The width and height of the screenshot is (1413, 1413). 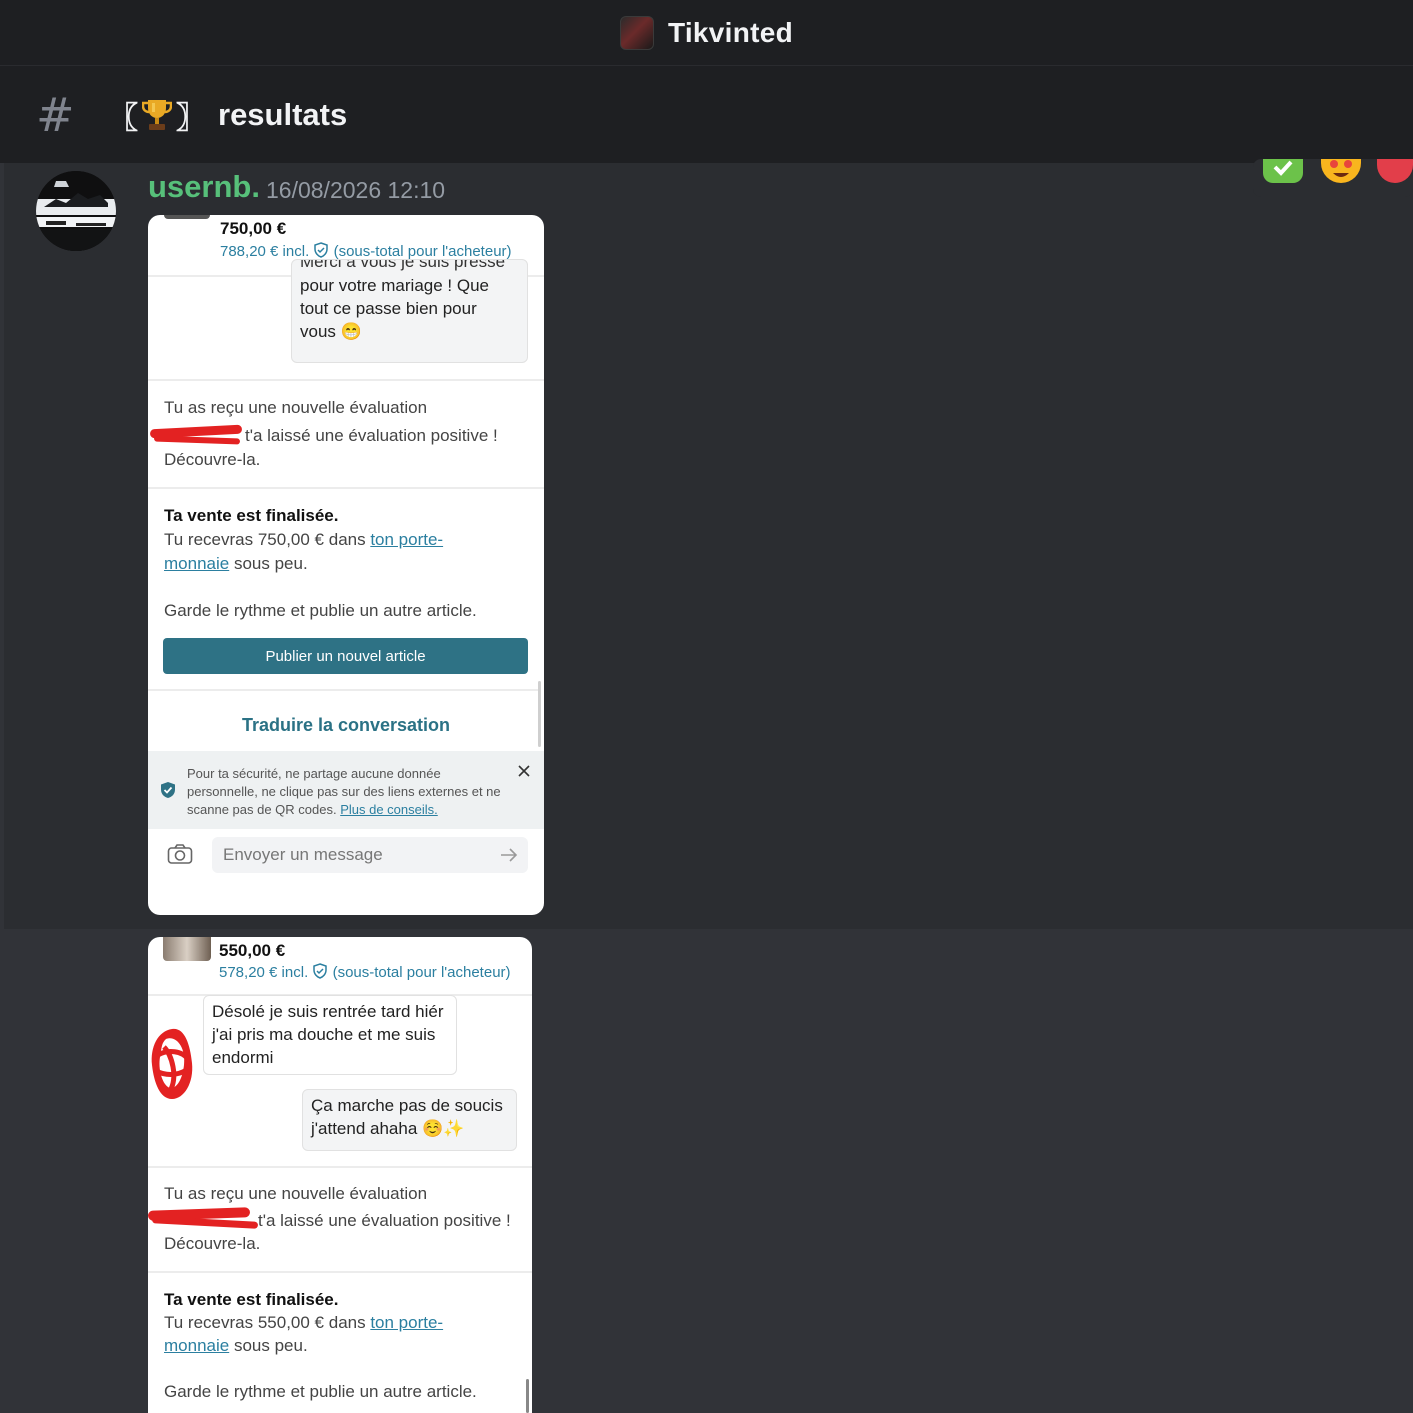 I want to click on bracket-right: 〗, so click(x=191, y=118).